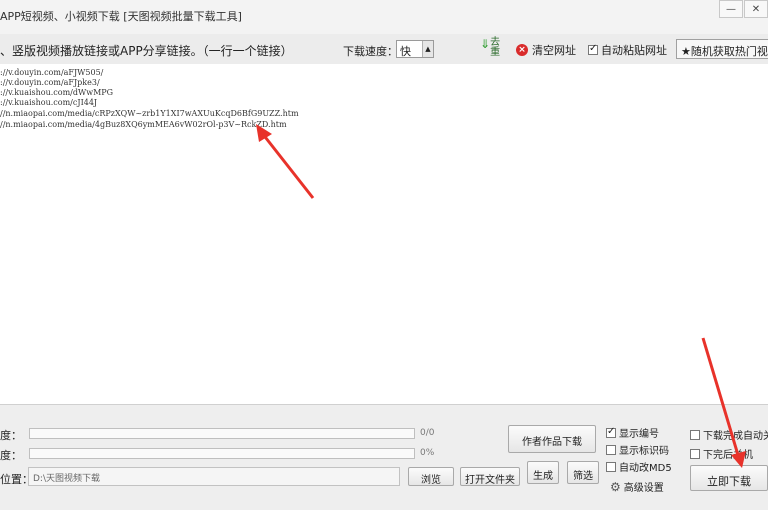 The width and height of the screenshot is (768, 510). I want to click on clear-urls-button: × 清空网址, so click(546, 50).